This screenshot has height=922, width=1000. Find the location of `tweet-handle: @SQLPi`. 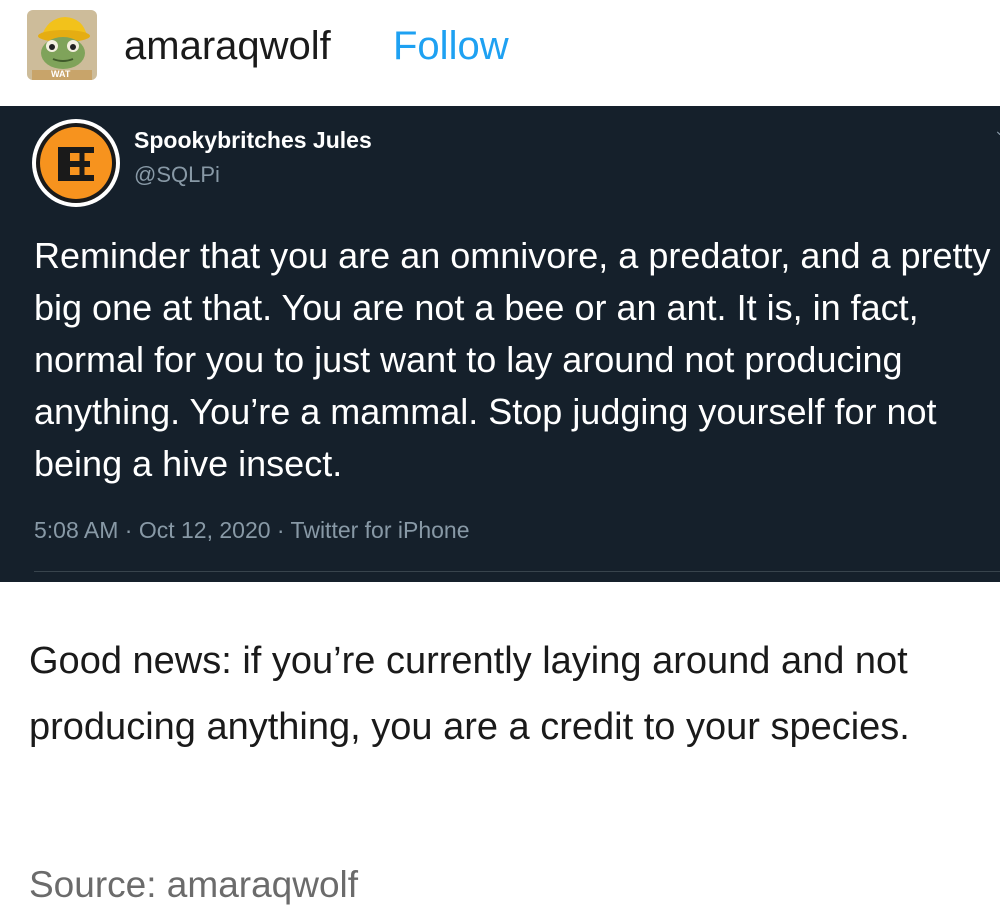

tweet-handle: @SQLPi is located at coordinates (177, 175).